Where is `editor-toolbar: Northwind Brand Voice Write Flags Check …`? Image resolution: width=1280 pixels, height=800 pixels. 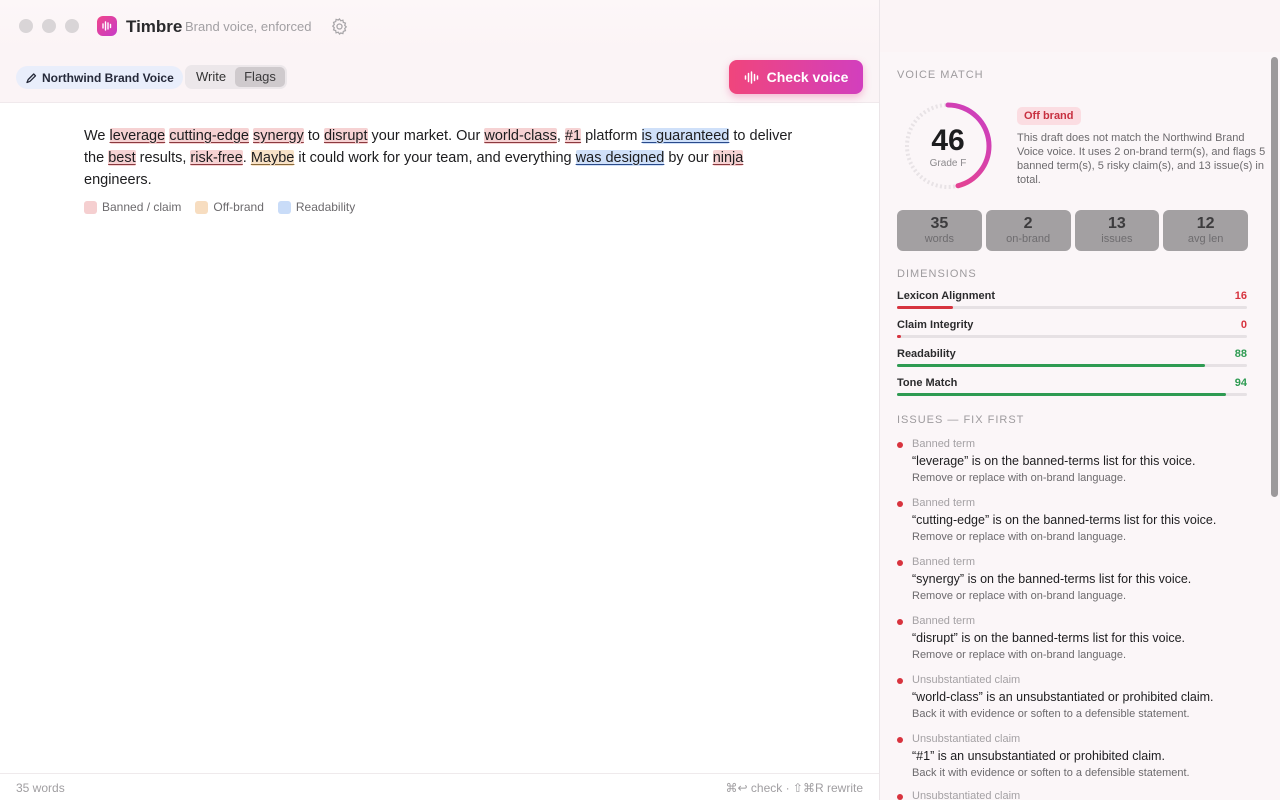 editor-toolbar: Northwind Brand Voice Write Flags Check … is located at coordinates (439, 77).